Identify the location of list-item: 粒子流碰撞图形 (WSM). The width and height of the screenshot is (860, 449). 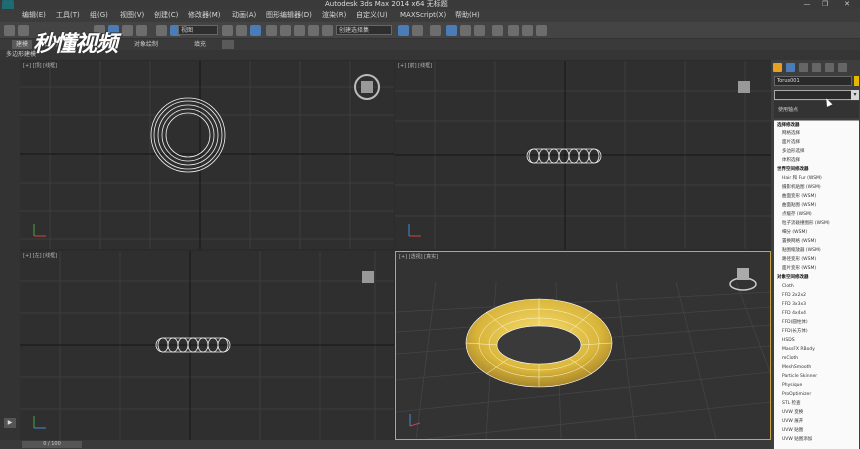
(806, 224).